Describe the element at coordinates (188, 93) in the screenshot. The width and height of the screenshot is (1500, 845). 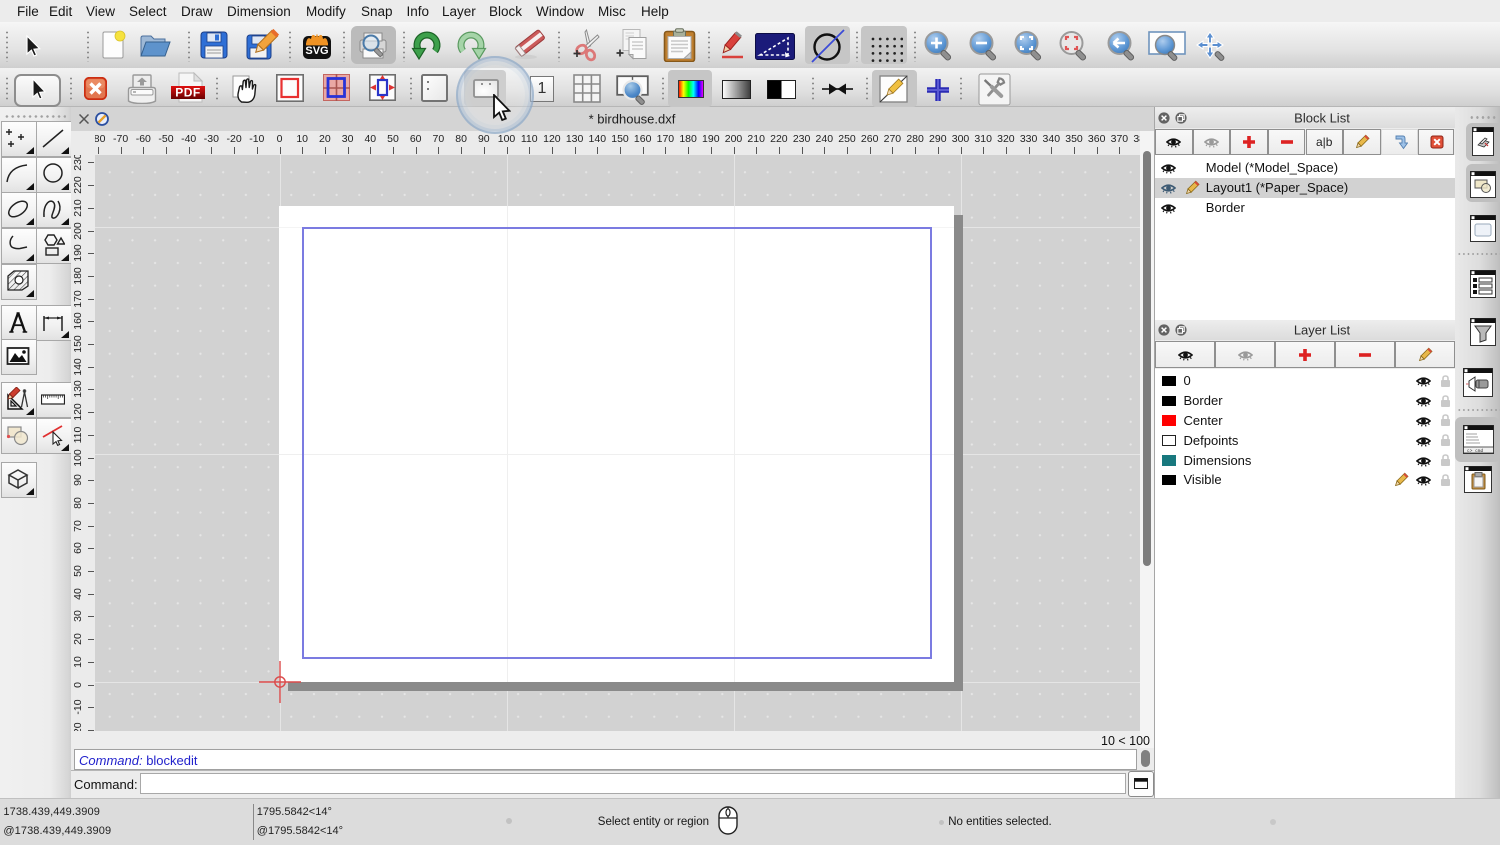
I see `svg-text: PDF` at that location.